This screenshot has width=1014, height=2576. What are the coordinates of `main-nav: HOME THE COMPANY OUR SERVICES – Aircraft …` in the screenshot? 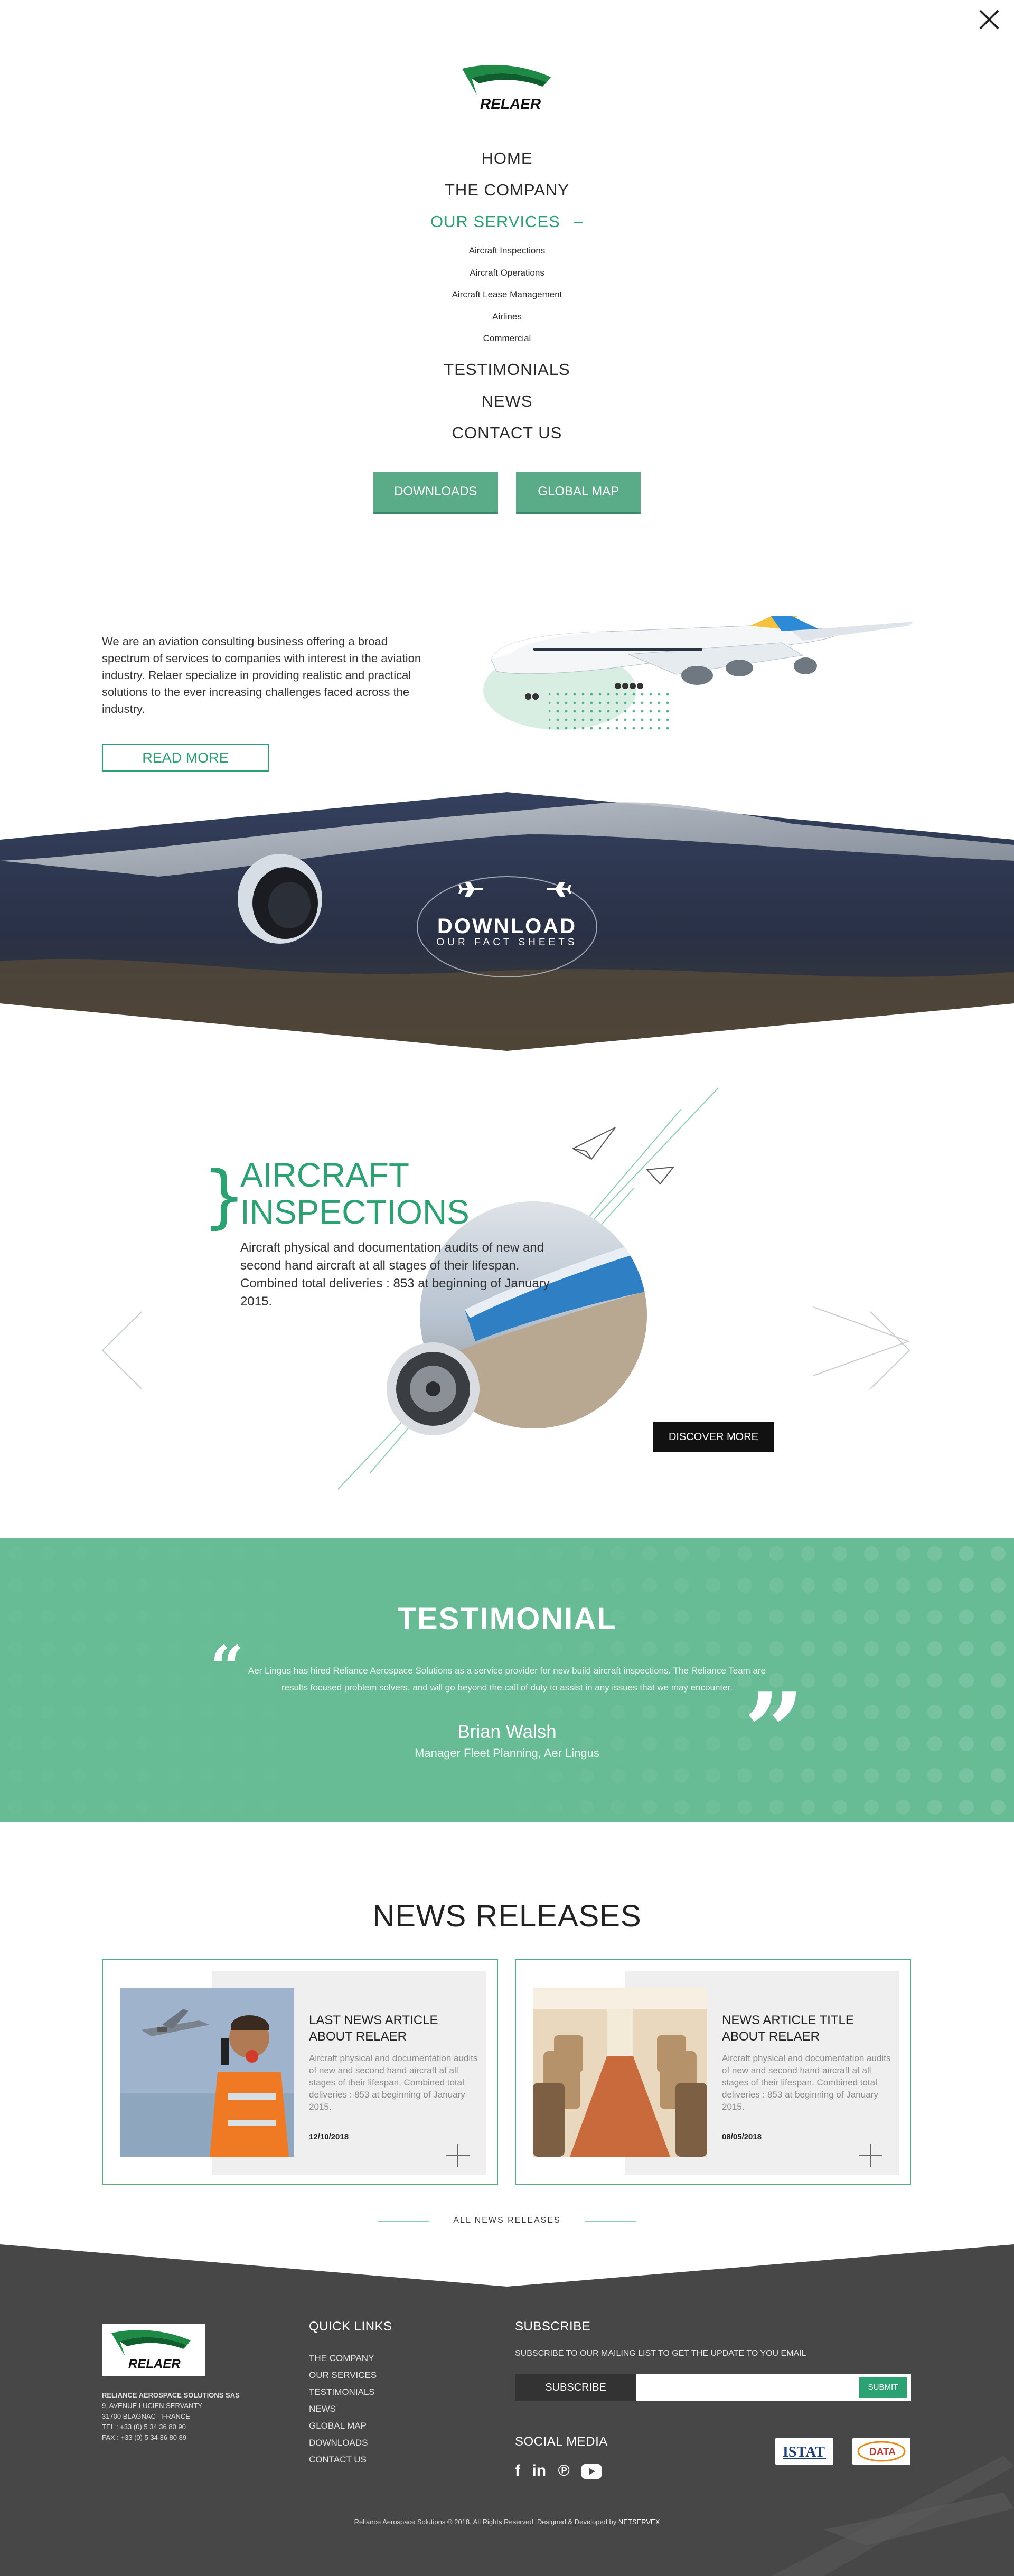 It's located at (507, 296).